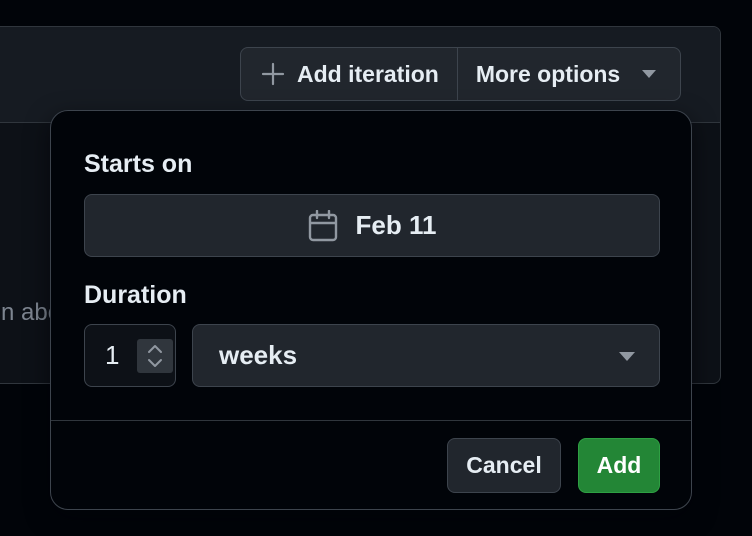  What do you see at coordinates (258, 355) in the screenshot?
I see `duration-unit-value: weeks` at bounding box center [258, 355].